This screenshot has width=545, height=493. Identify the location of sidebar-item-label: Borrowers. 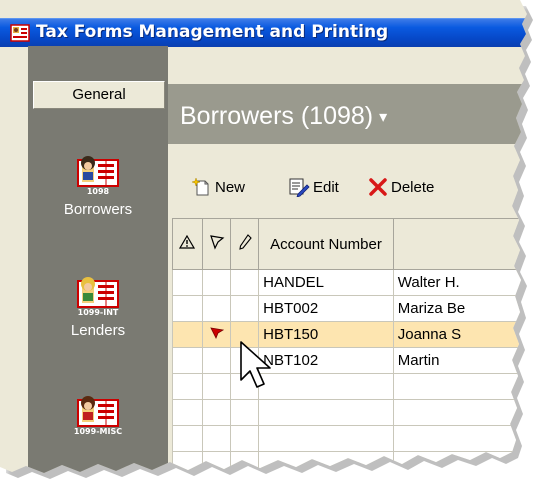
(98, 209).